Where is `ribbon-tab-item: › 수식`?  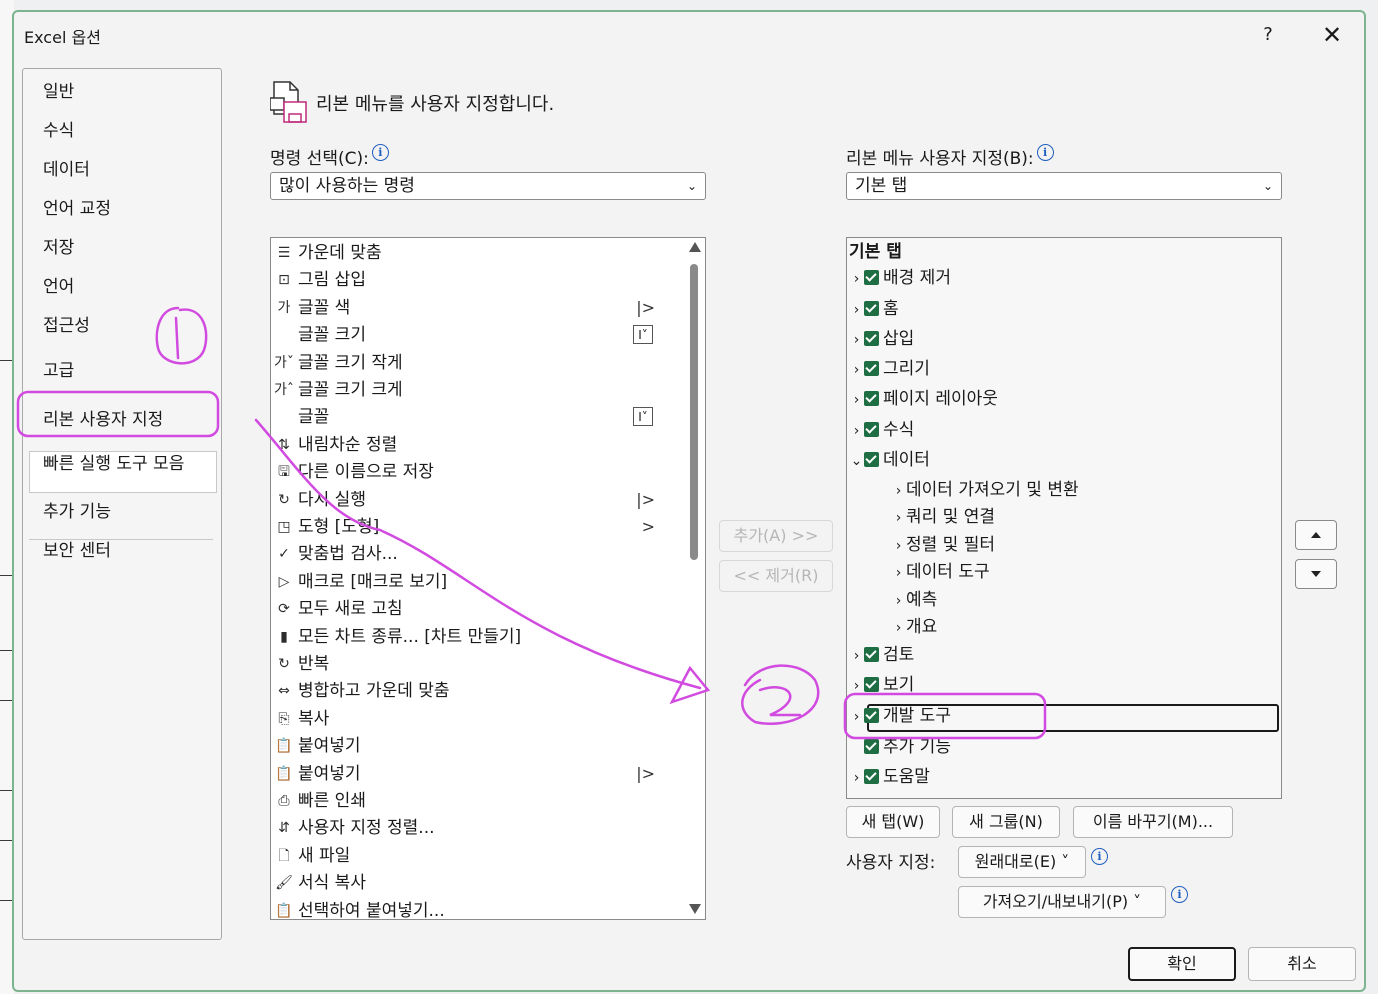
ribbon-tab-item: › 수식 is located at coordinates (882, 430).